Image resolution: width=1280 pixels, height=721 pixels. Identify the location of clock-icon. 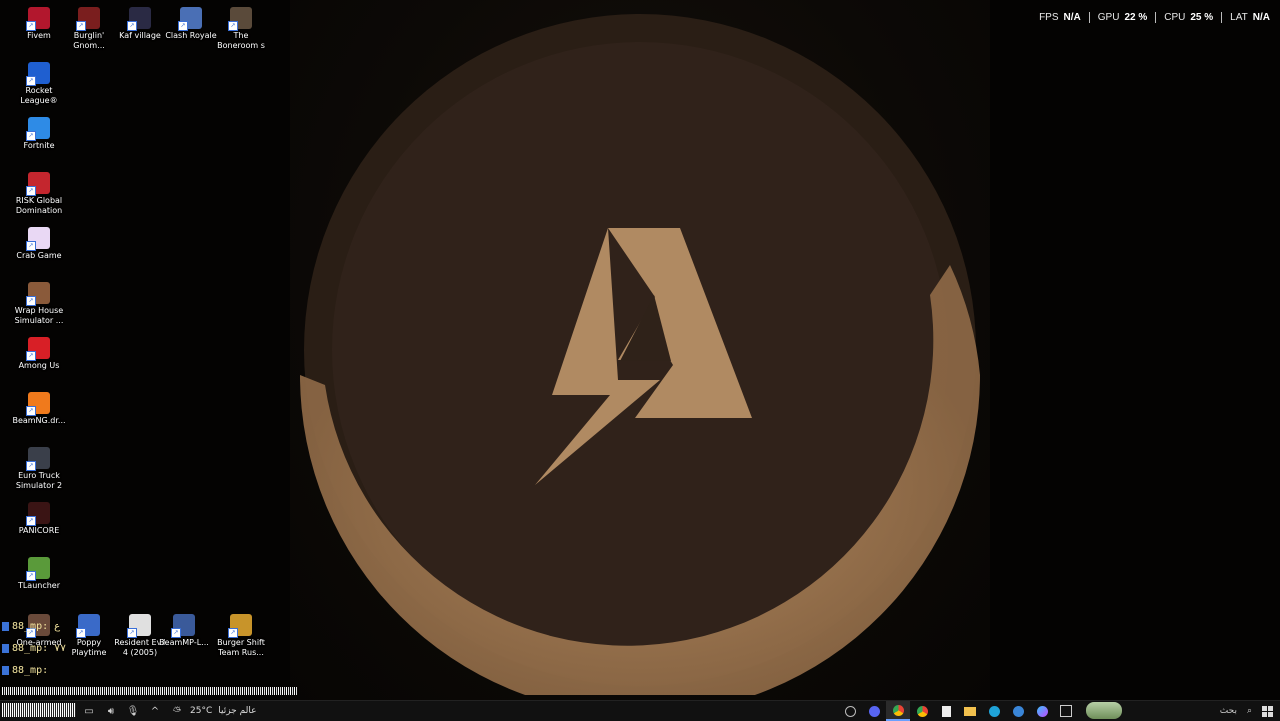
(850, 711).